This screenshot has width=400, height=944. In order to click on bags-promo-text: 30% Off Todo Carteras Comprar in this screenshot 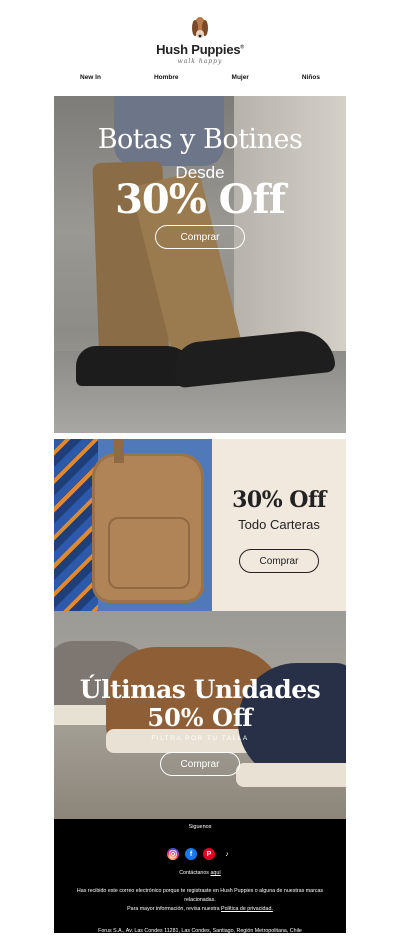, I will do `click(279, 525)`.